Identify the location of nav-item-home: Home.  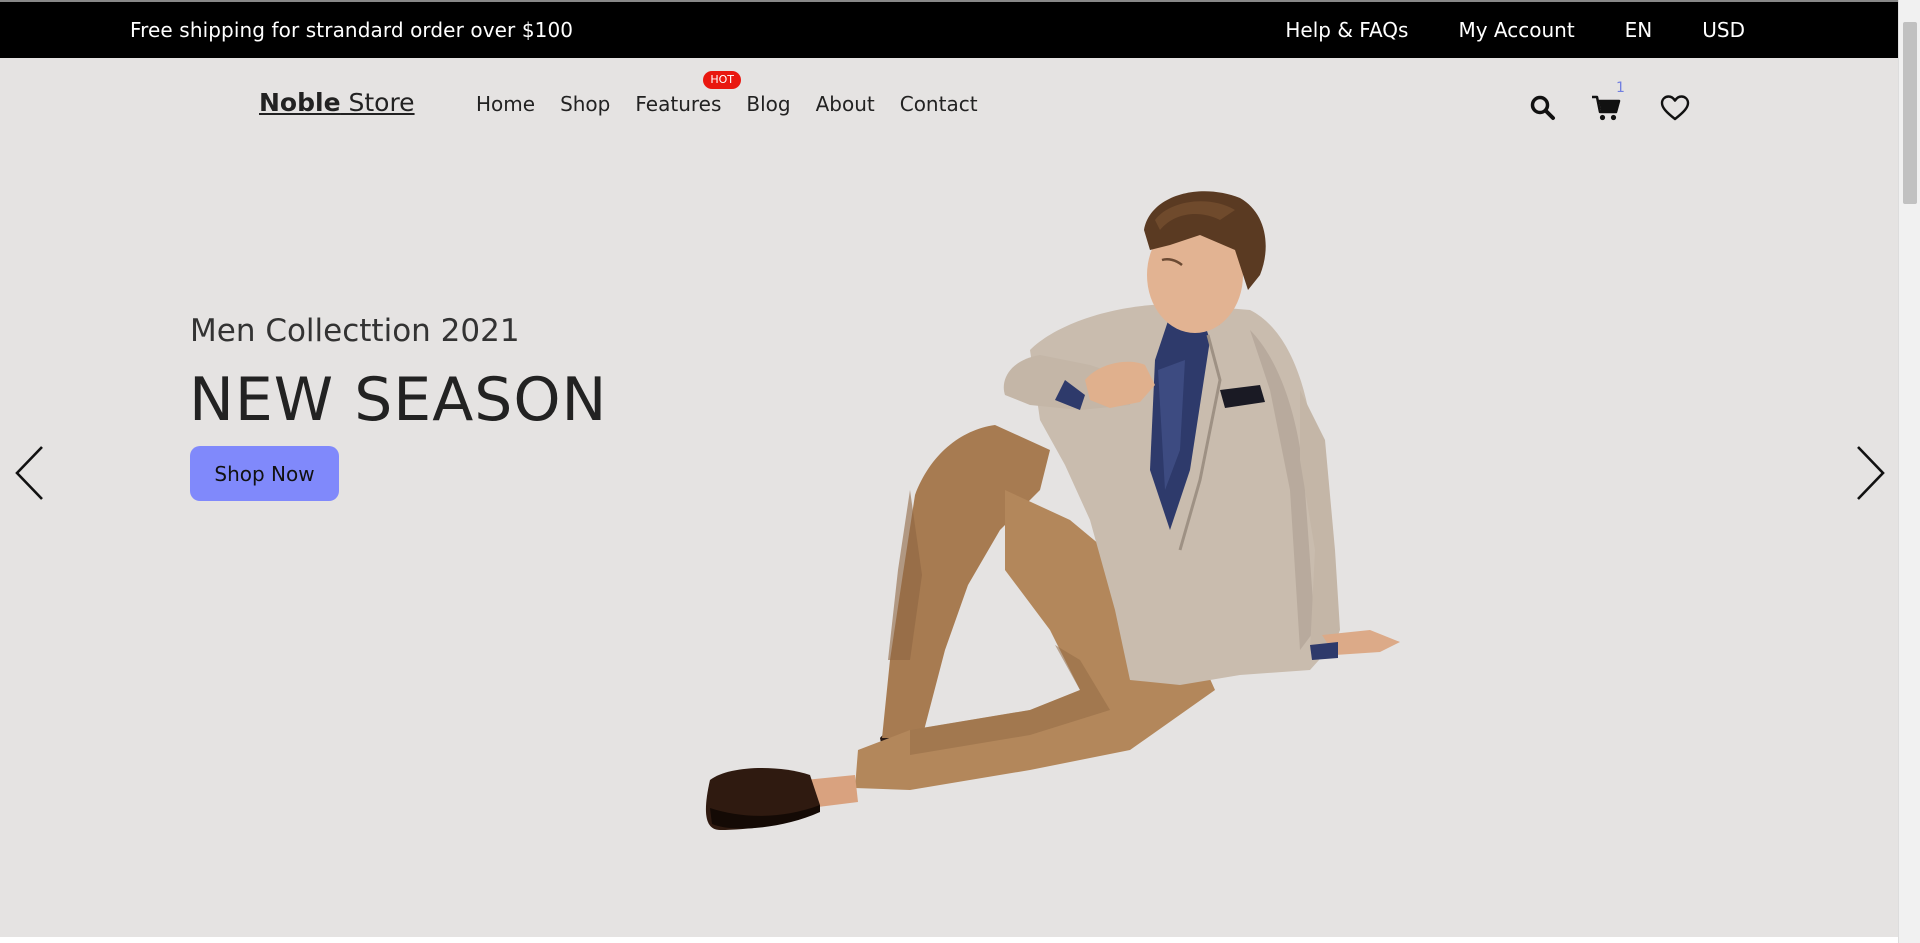
(505, 104).